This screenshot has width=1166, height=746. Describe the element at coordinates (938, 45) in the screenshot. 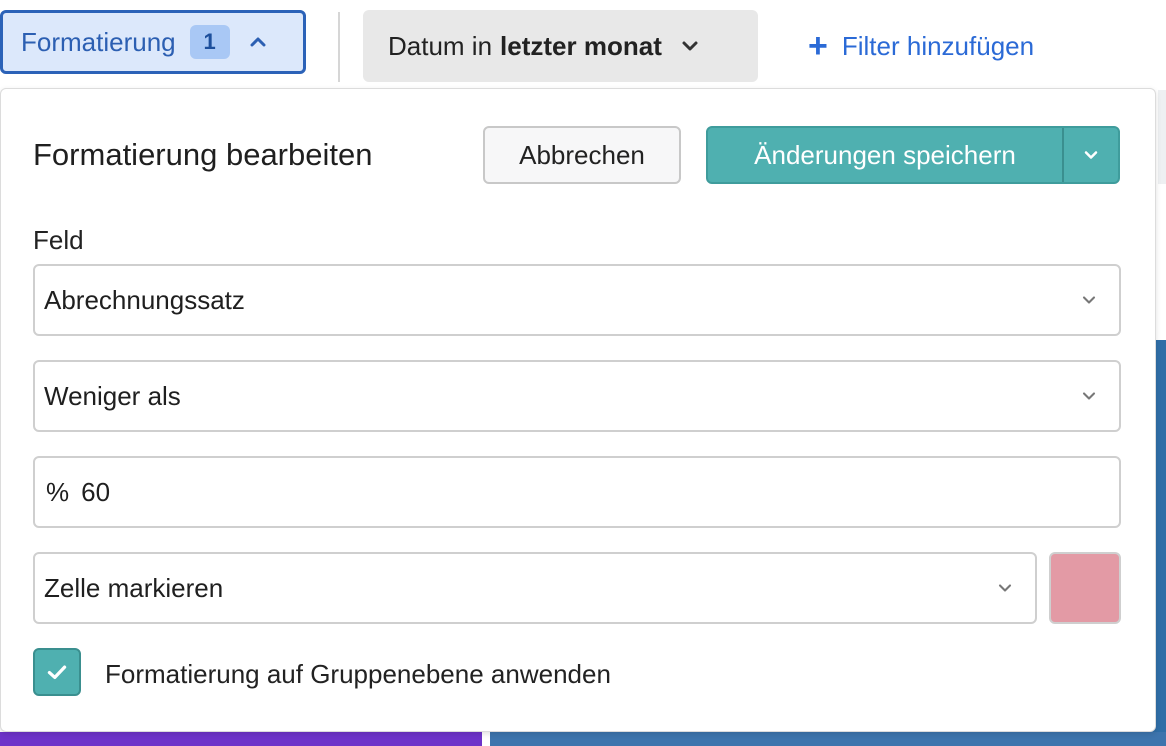

I see `add-filter-label: Filter hinzufügen` at that location.